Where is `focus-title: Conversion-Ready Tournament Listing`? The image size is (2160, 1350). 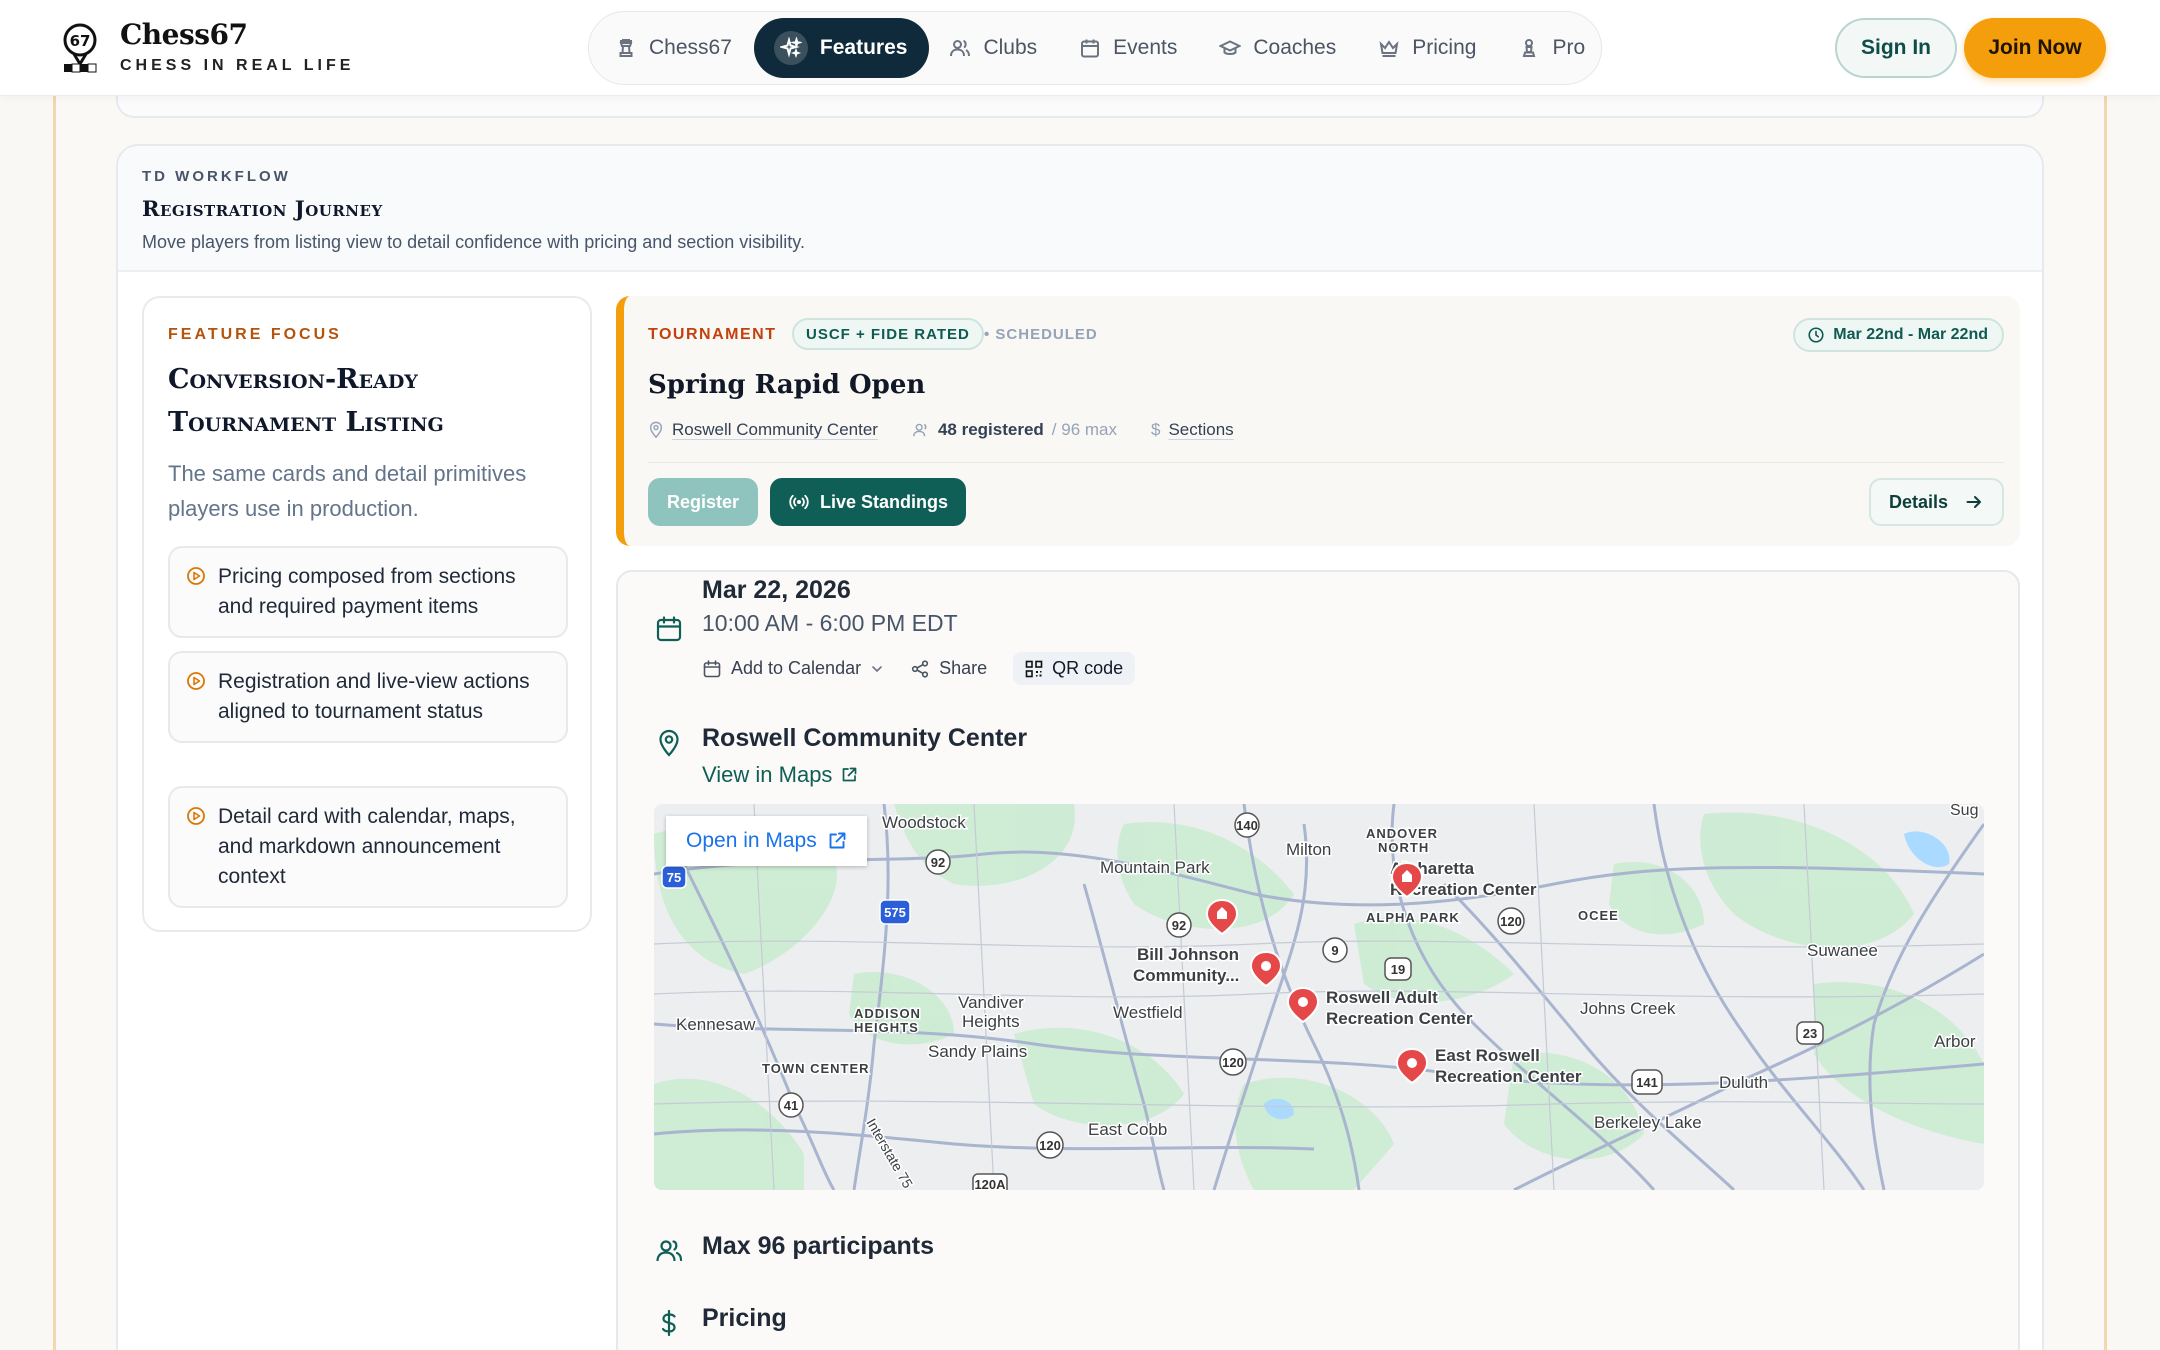 focus-title: Conversion-Ready Tournament Listing is located at coordinates (306, 401).